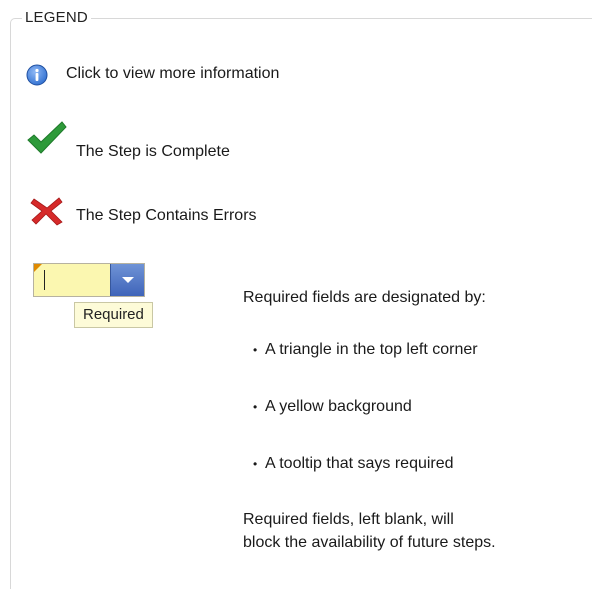  I want to click on dropdown-button, so click(127, 280).